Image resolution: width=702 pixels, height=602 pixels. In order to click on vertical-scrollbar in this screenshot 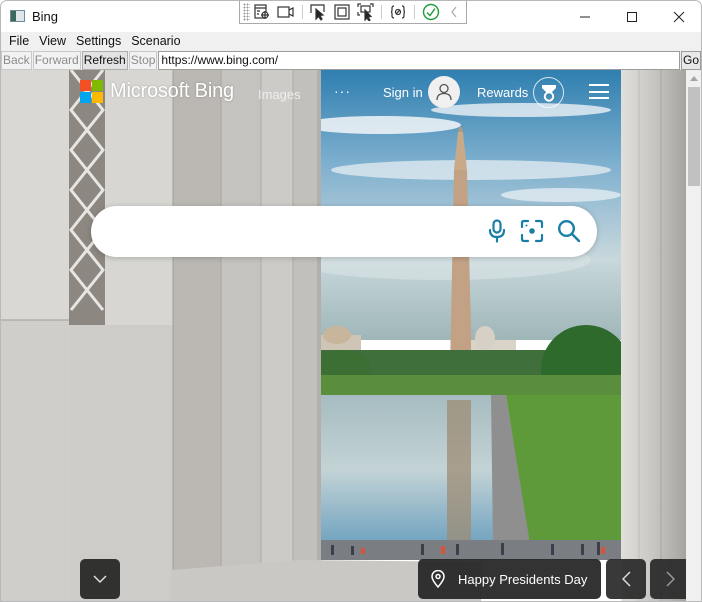, I will do `click(693, 335)`.